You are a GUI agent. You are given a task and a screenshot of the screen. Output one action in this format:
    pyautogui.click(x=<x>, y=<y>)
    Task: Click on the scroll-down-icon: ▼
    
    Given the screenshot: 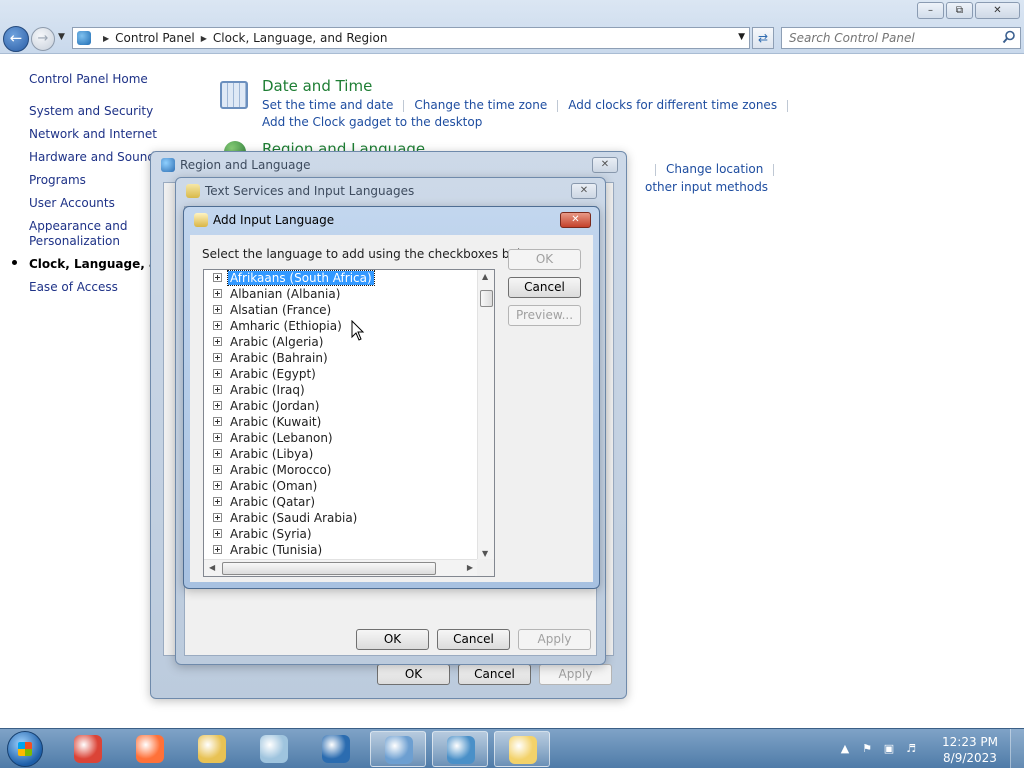 What is the action you would take?
    pyautogui.click(x=485, y=553)
    